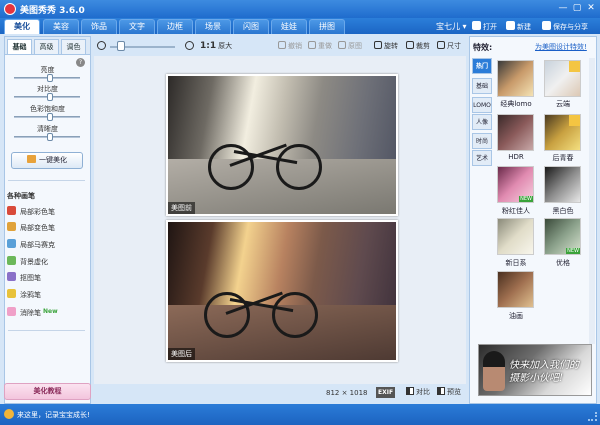  What do you see at coordinates (50, 78) in the screenshot?
I see `brightness-slider-knob` at bounding box center [50, 78].